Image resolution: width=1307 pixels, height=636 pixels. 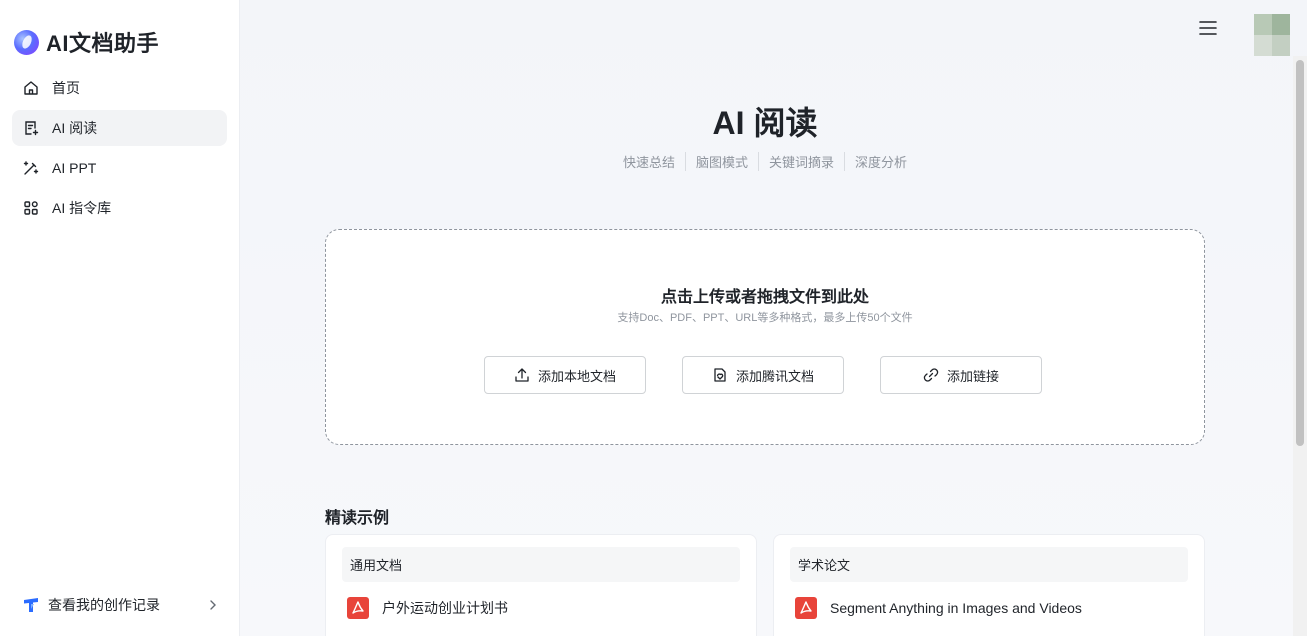 What do you see at coordinates (31, 208) in the screenshot?
I see `grid-apps-icon` at bounding box center [31, 208].